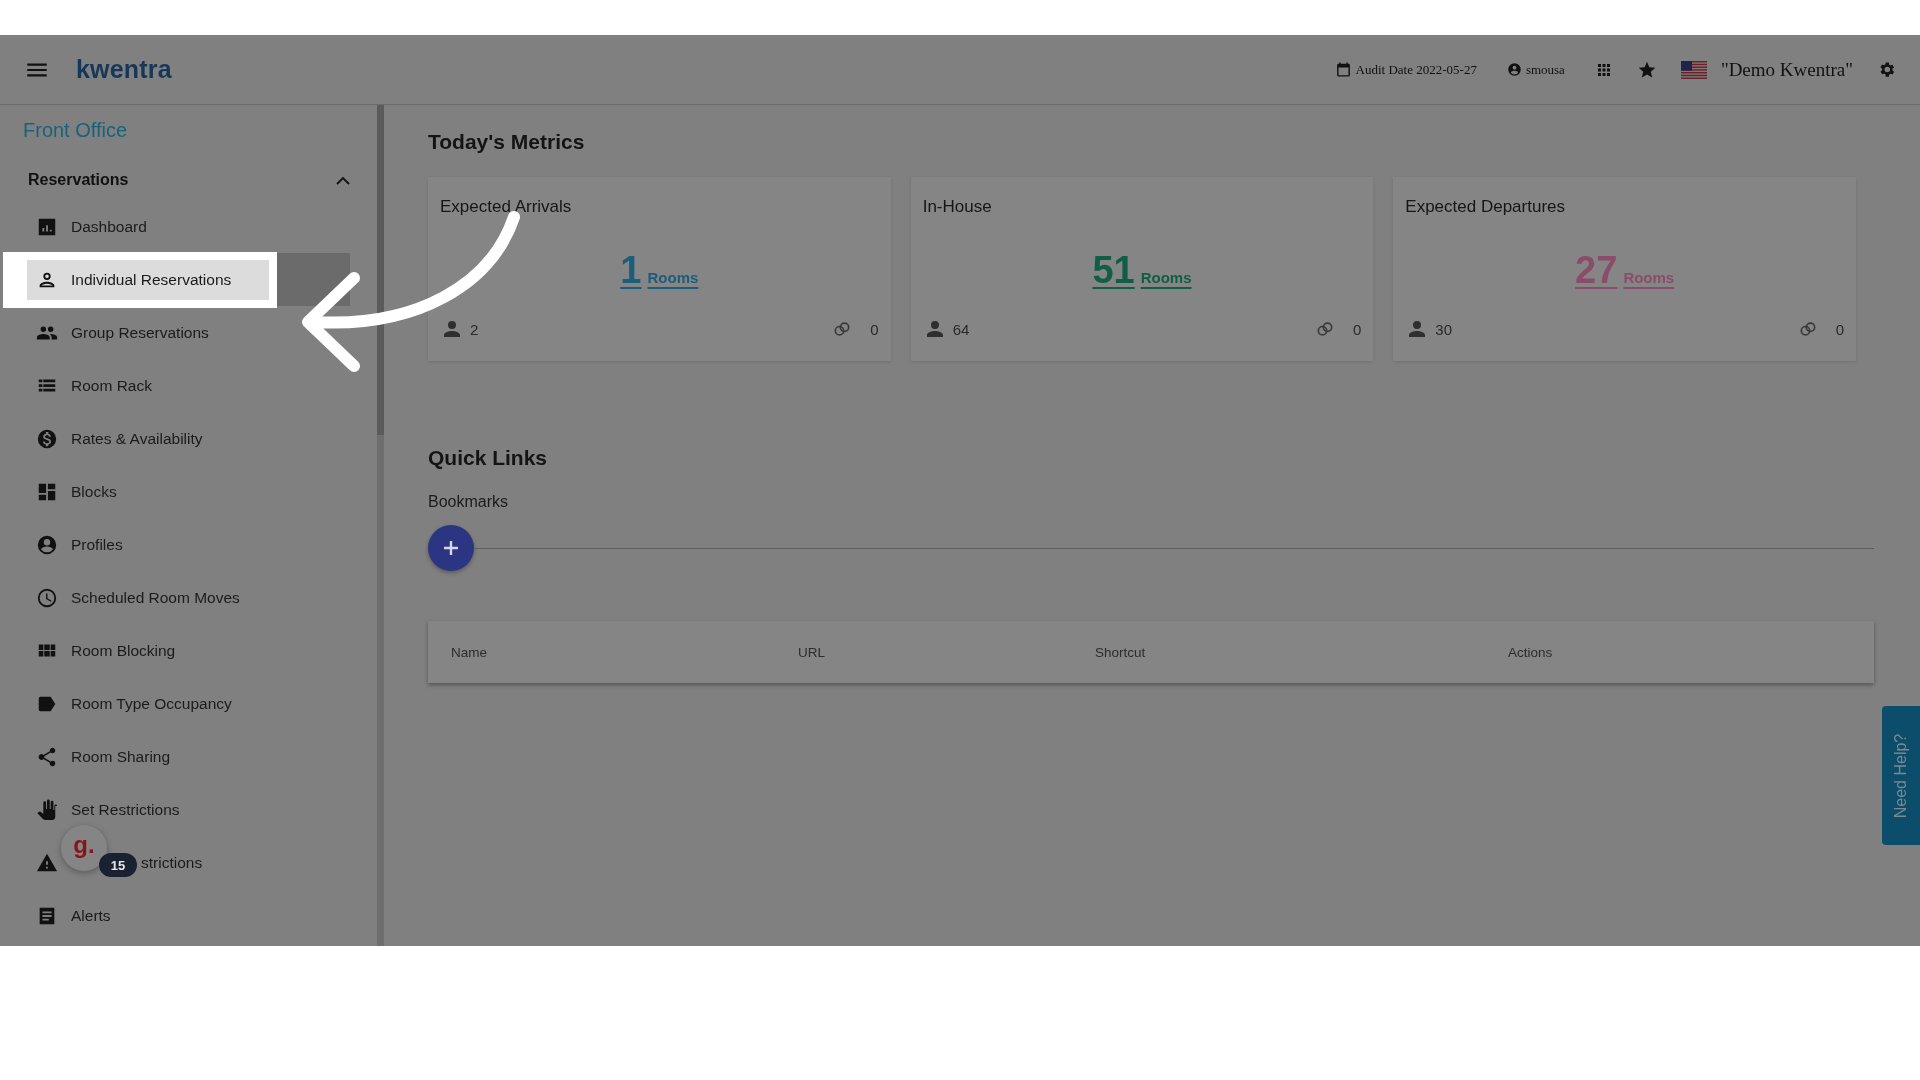 Image resolution: width=1920 pixels, height=1080 pixels. I want to click on scrollbar, so click(380, 525).